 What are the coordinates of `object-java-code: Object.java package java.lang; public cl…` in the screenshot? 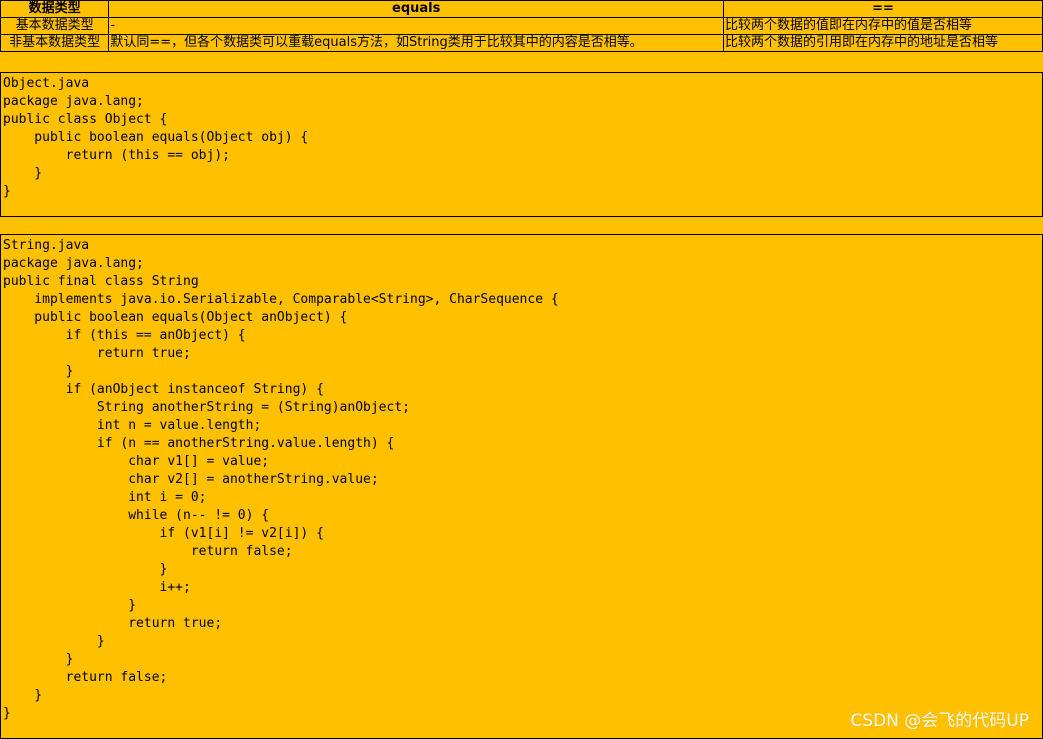 It's located at (156, 137).